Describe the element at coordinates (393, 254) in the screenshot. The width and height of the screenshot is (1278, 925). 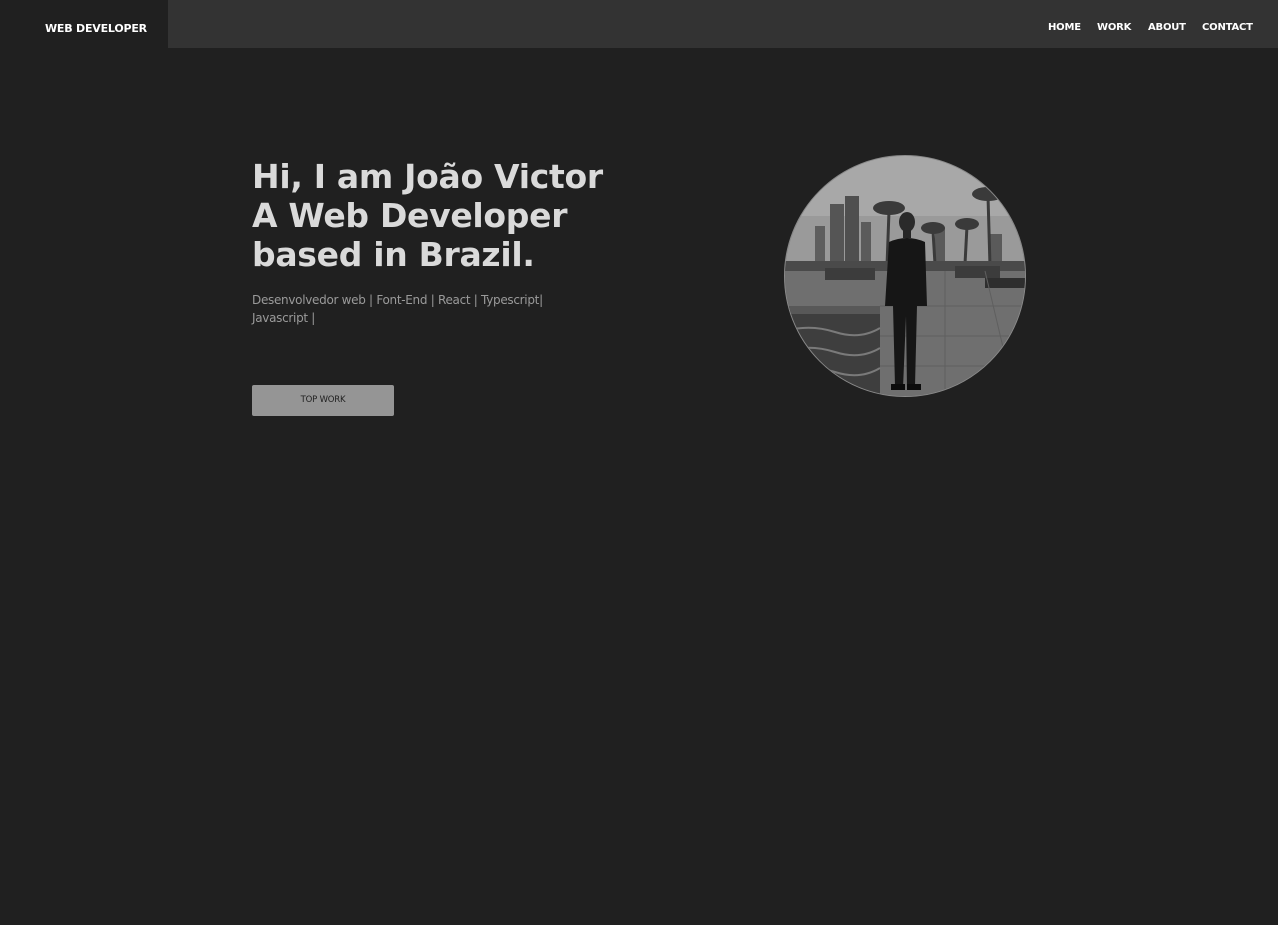
I see `hero-title-line: based in Brazil.` at that location.